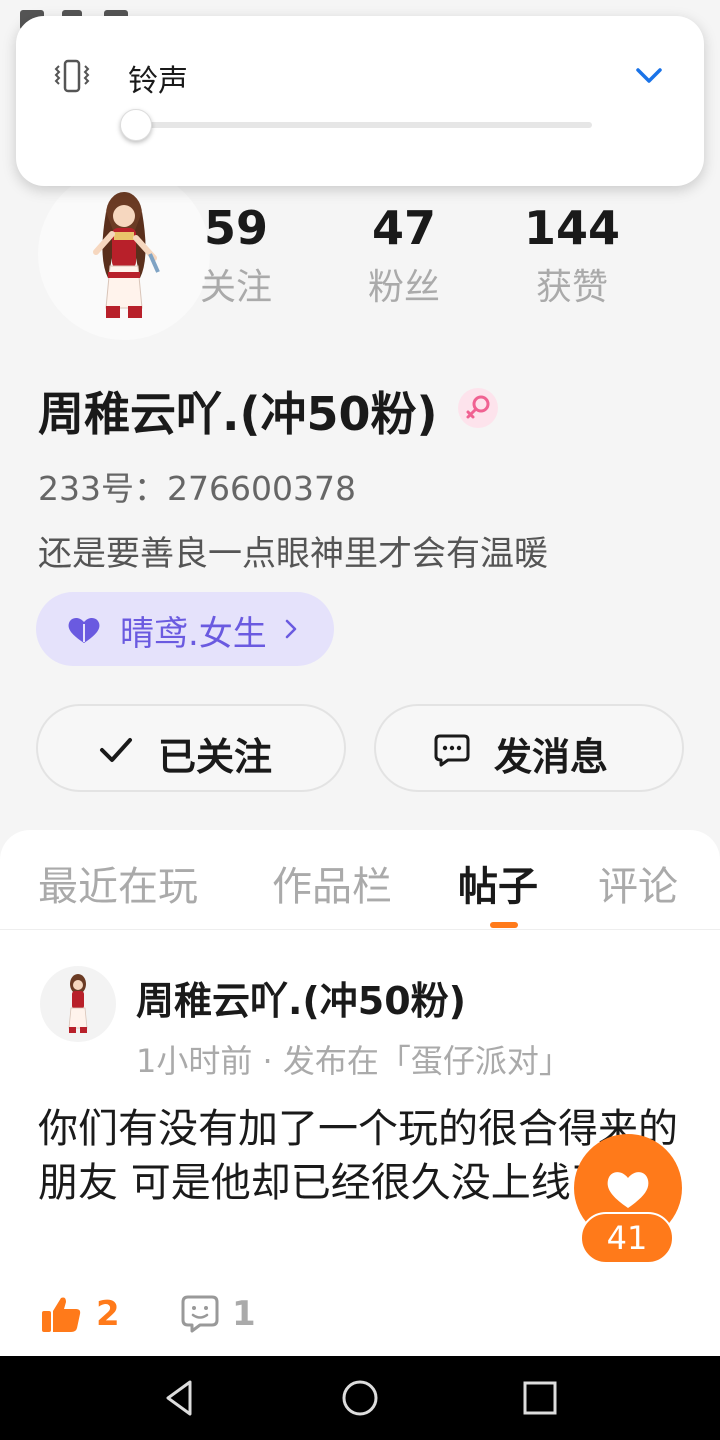  Describe the element at coordinates (291, 629) in the screenshot. I see `chevron-right-icon` at that location.